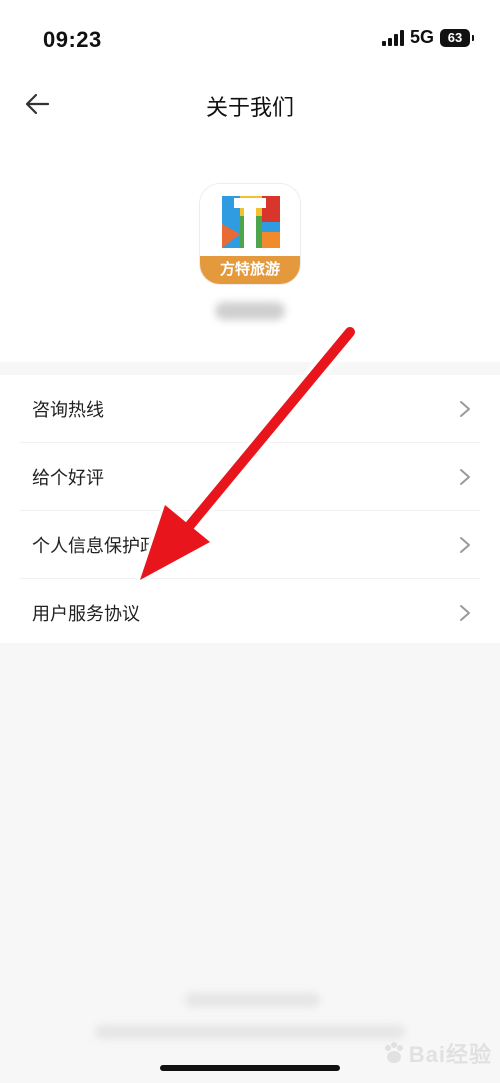 The height and width of the screenshot is (1083, 500). Describe the element at coordinates (250, 409) in the screenshot. I see `menu-item-hotline: 咨询热线` at that location.